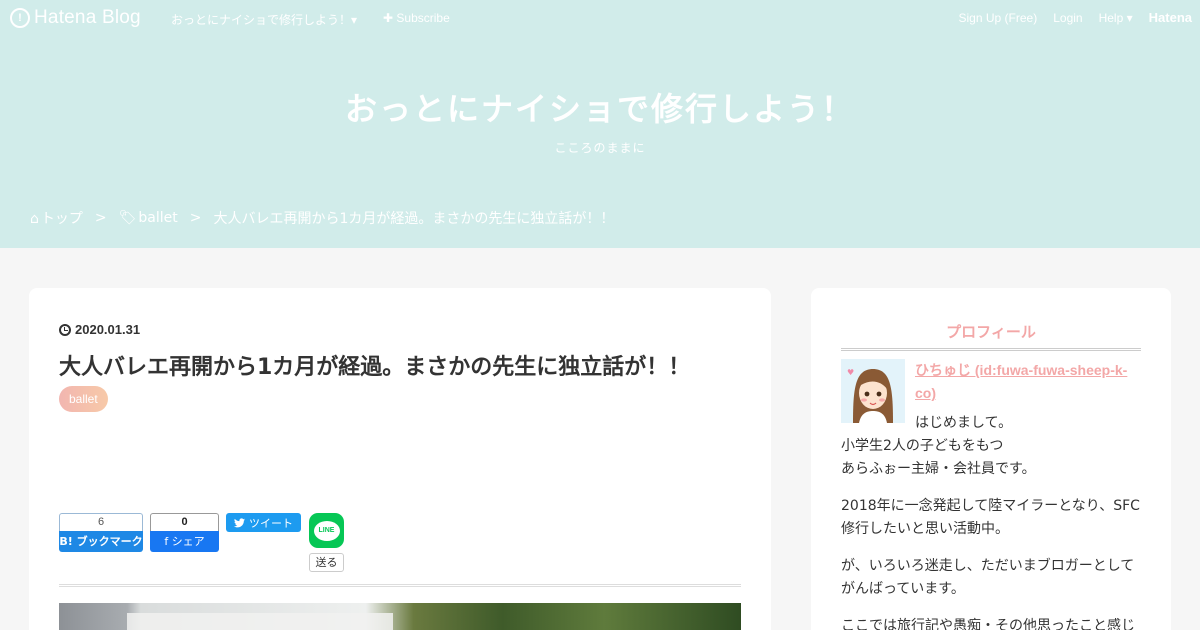  What do you see at coordinates (1028, 382) in the screenshot?
I see `profile-name-link: ひちゅじ (id:fuwa-fuwa-sheep-k-co)` at bounding box center [1028, 382].